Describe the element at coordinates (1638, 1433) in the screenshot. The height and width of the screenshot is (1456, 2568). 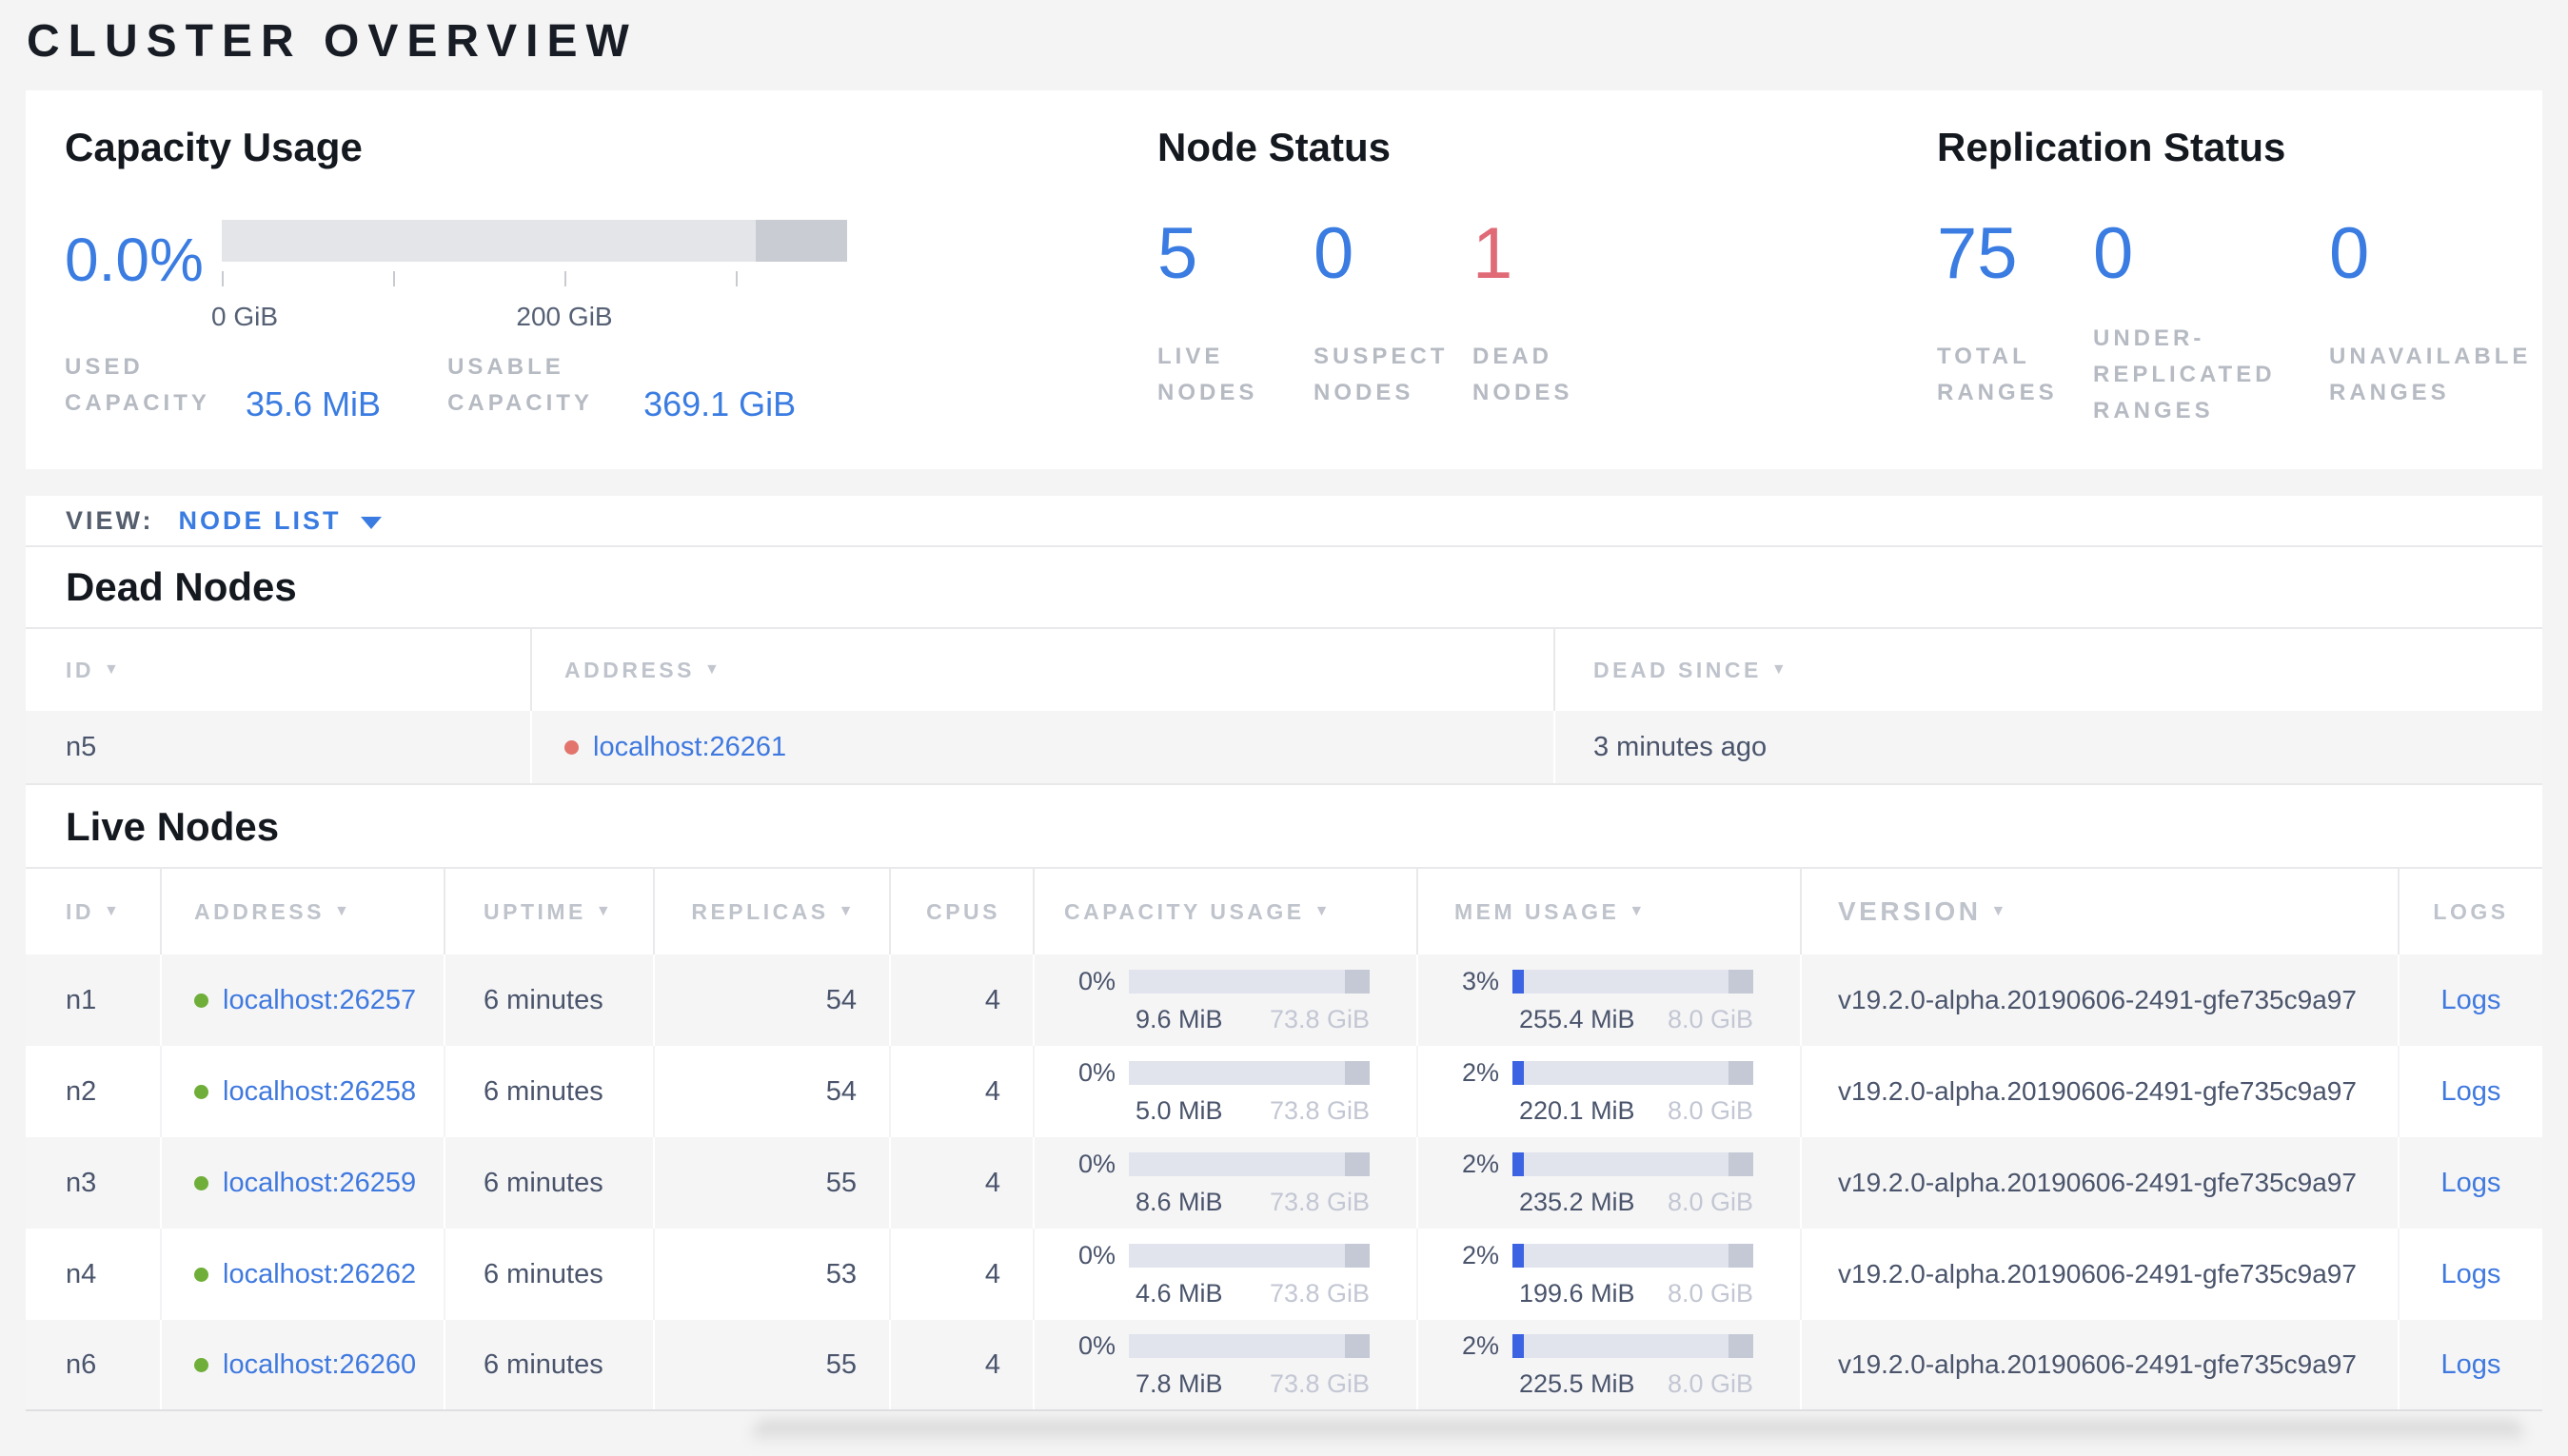
I see `offscreen-element-shadow` at that location.